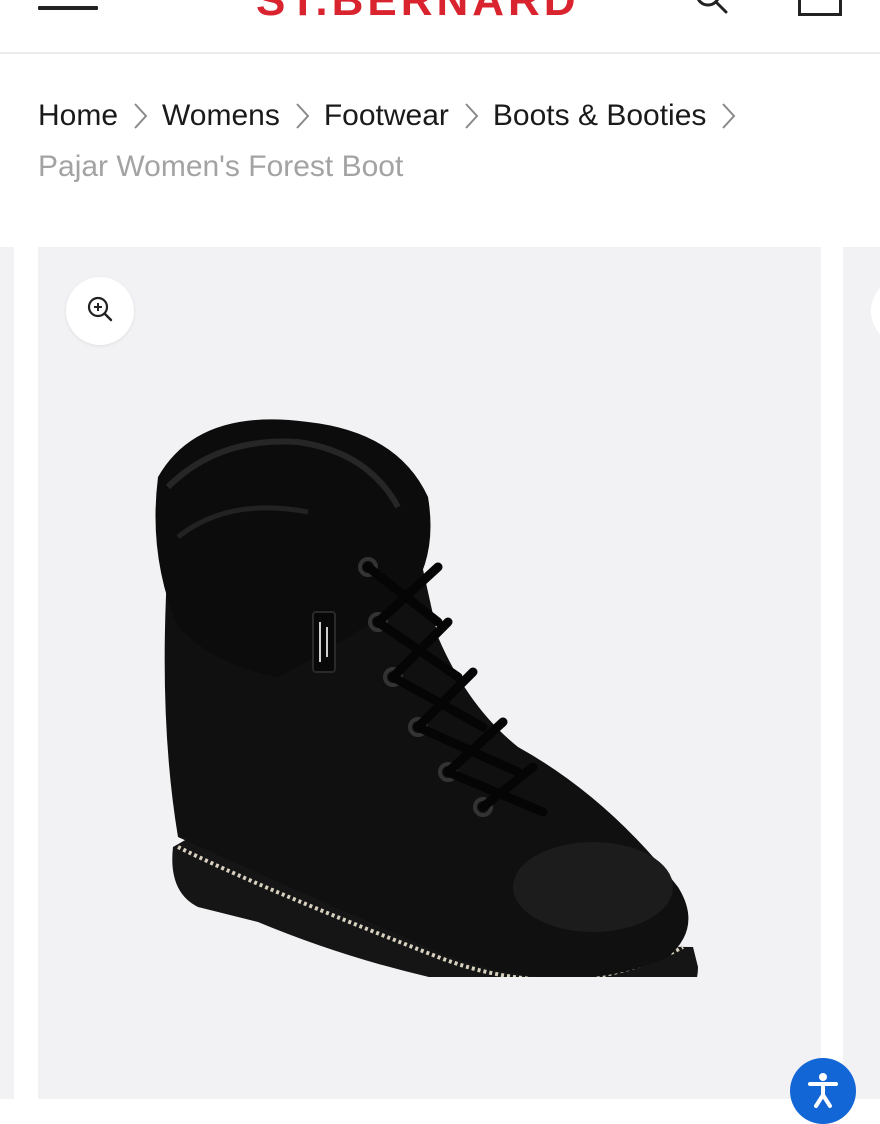  Describe the element at coordinates (599, 116) in the screenshot. I see `breadcrumb-boots-booties: Boots & Booties` at that location.